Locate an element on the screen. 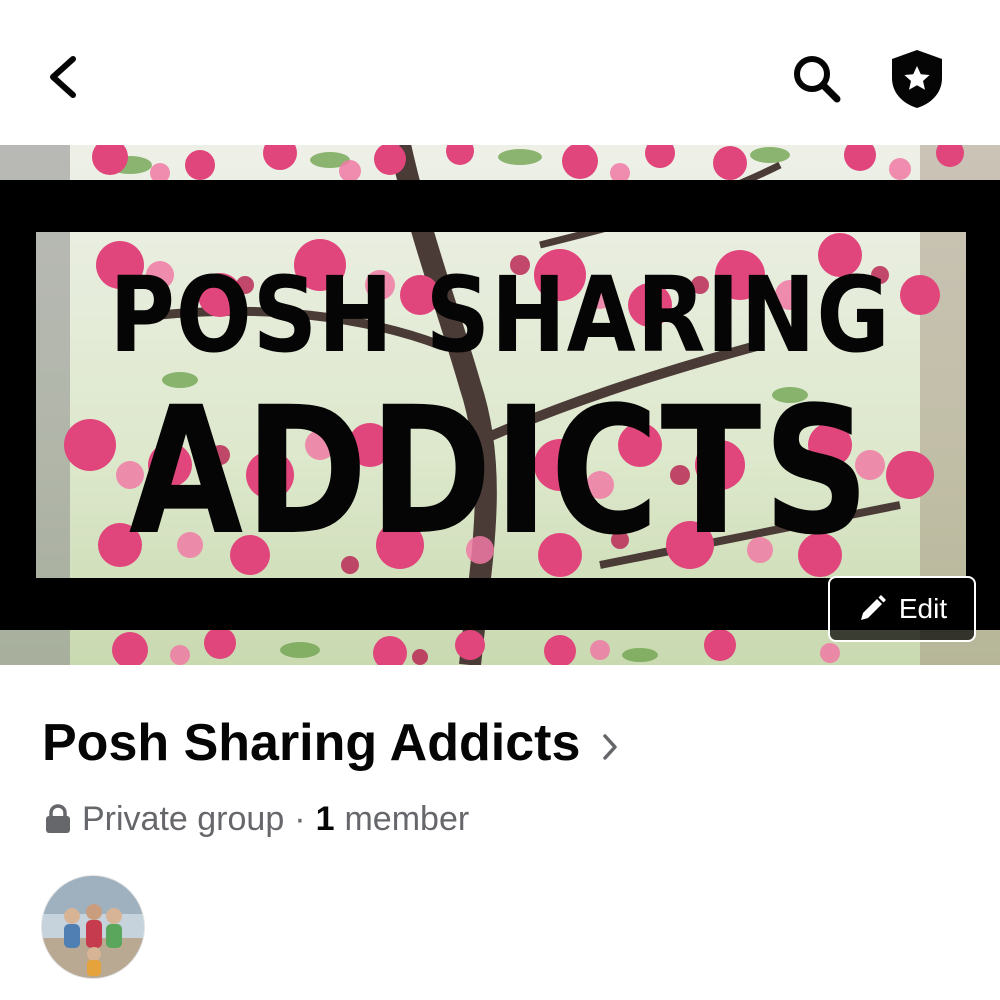 This screenshot has height=1000, width=1000. back-button is located at coordinates (63, 77).